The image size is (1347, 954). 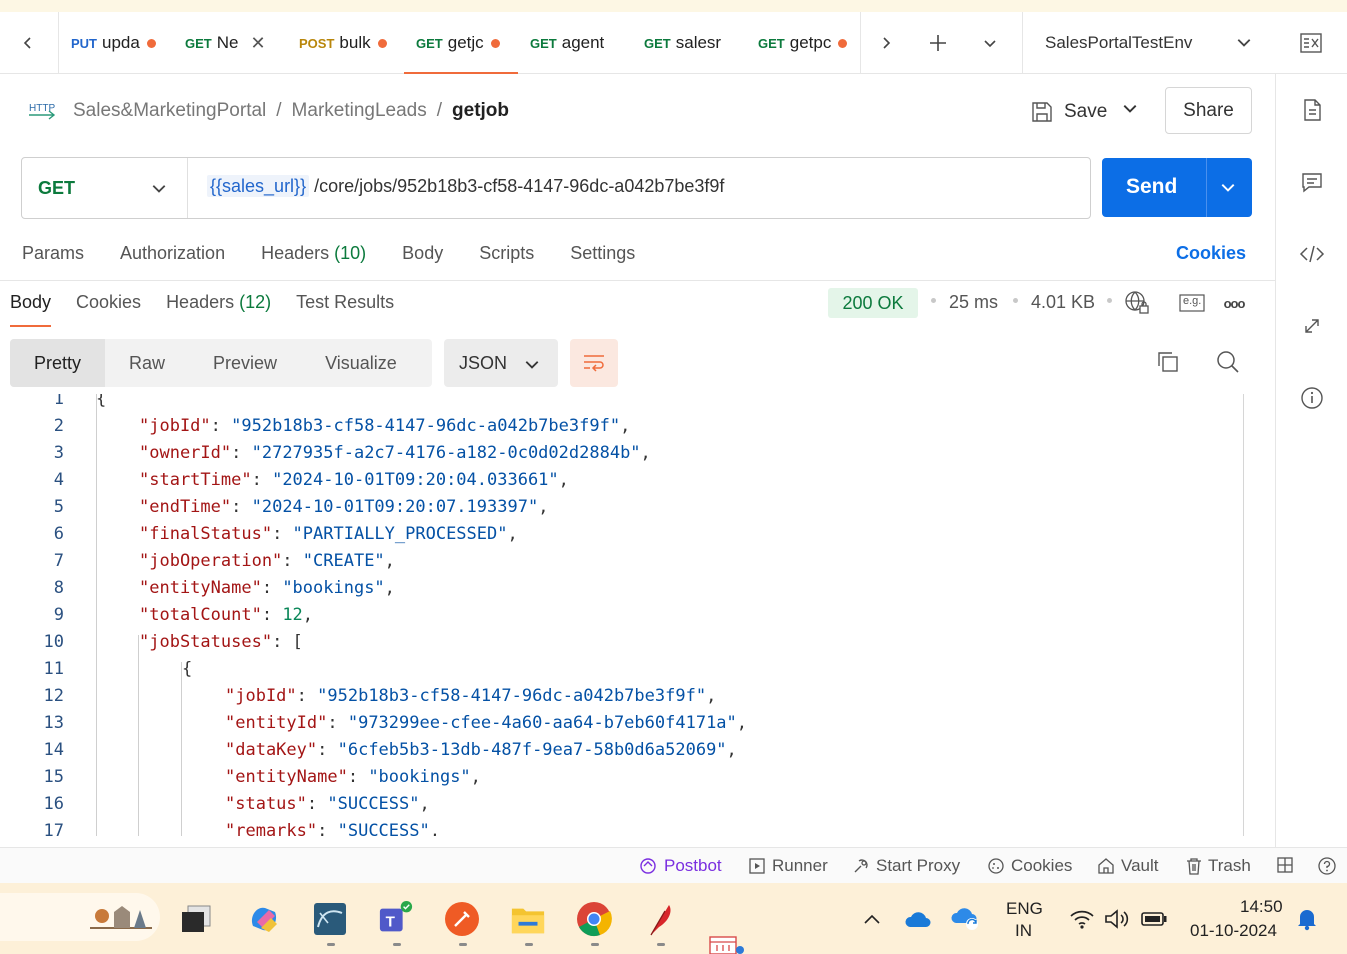 I want to click on tray-notifications, so click(x=1307, y=919).